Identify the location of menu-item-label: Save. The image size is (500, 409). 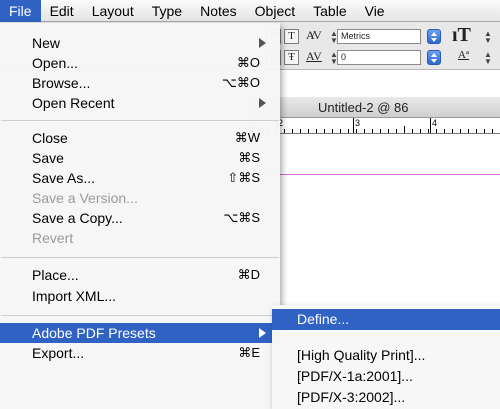
(48, 158).